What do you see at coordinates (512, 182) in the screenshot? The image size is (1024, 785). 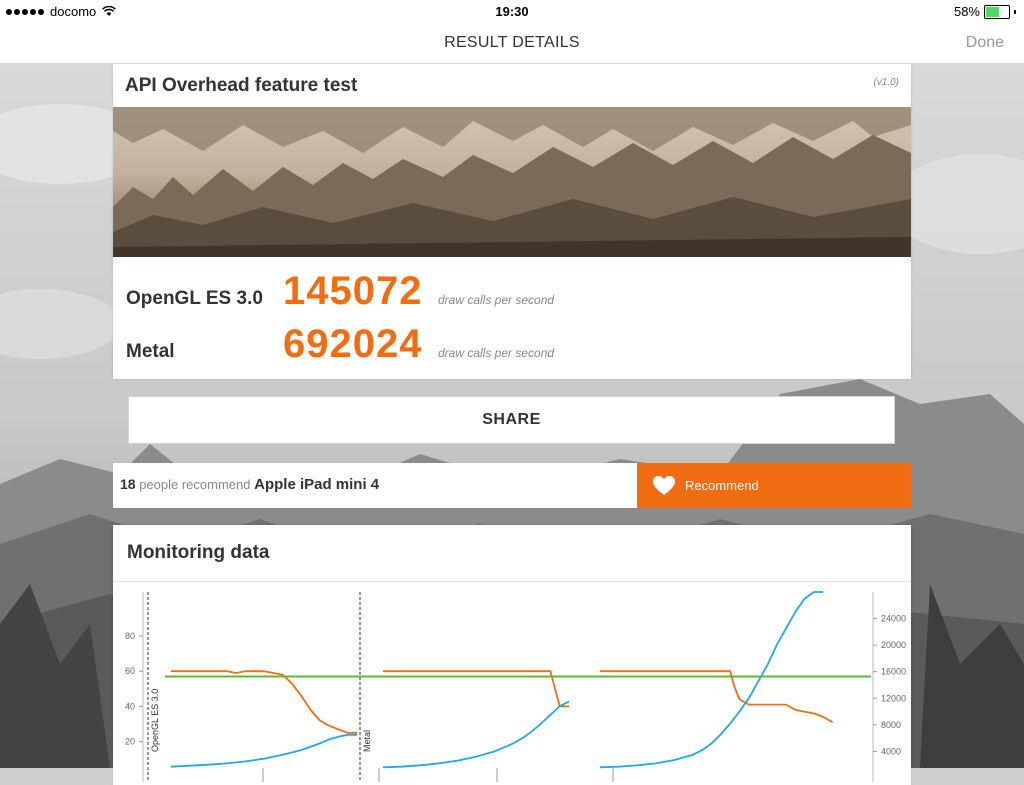 I see `test-hero-image` at bounding box center [512, 182].